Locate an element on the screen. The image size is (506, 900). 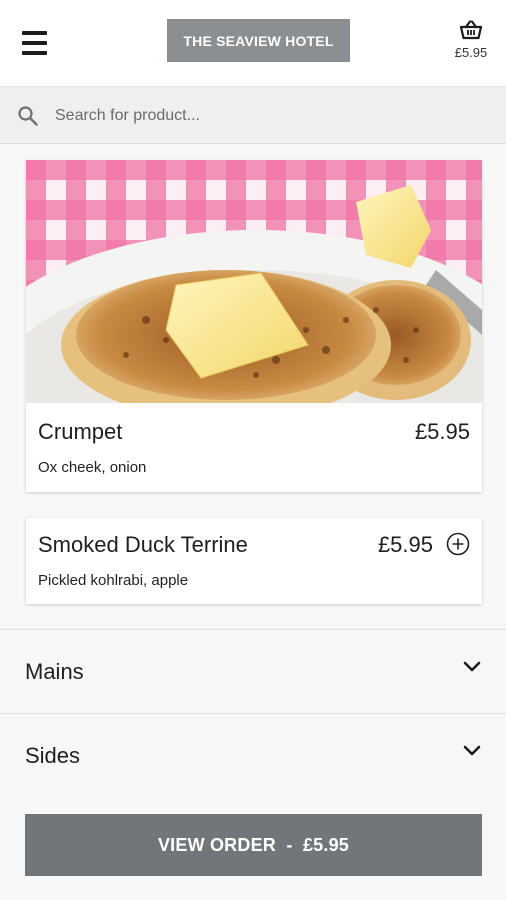
view-order-button: VIEW ORDER - £5.95 is located at coordinates (253, 845).